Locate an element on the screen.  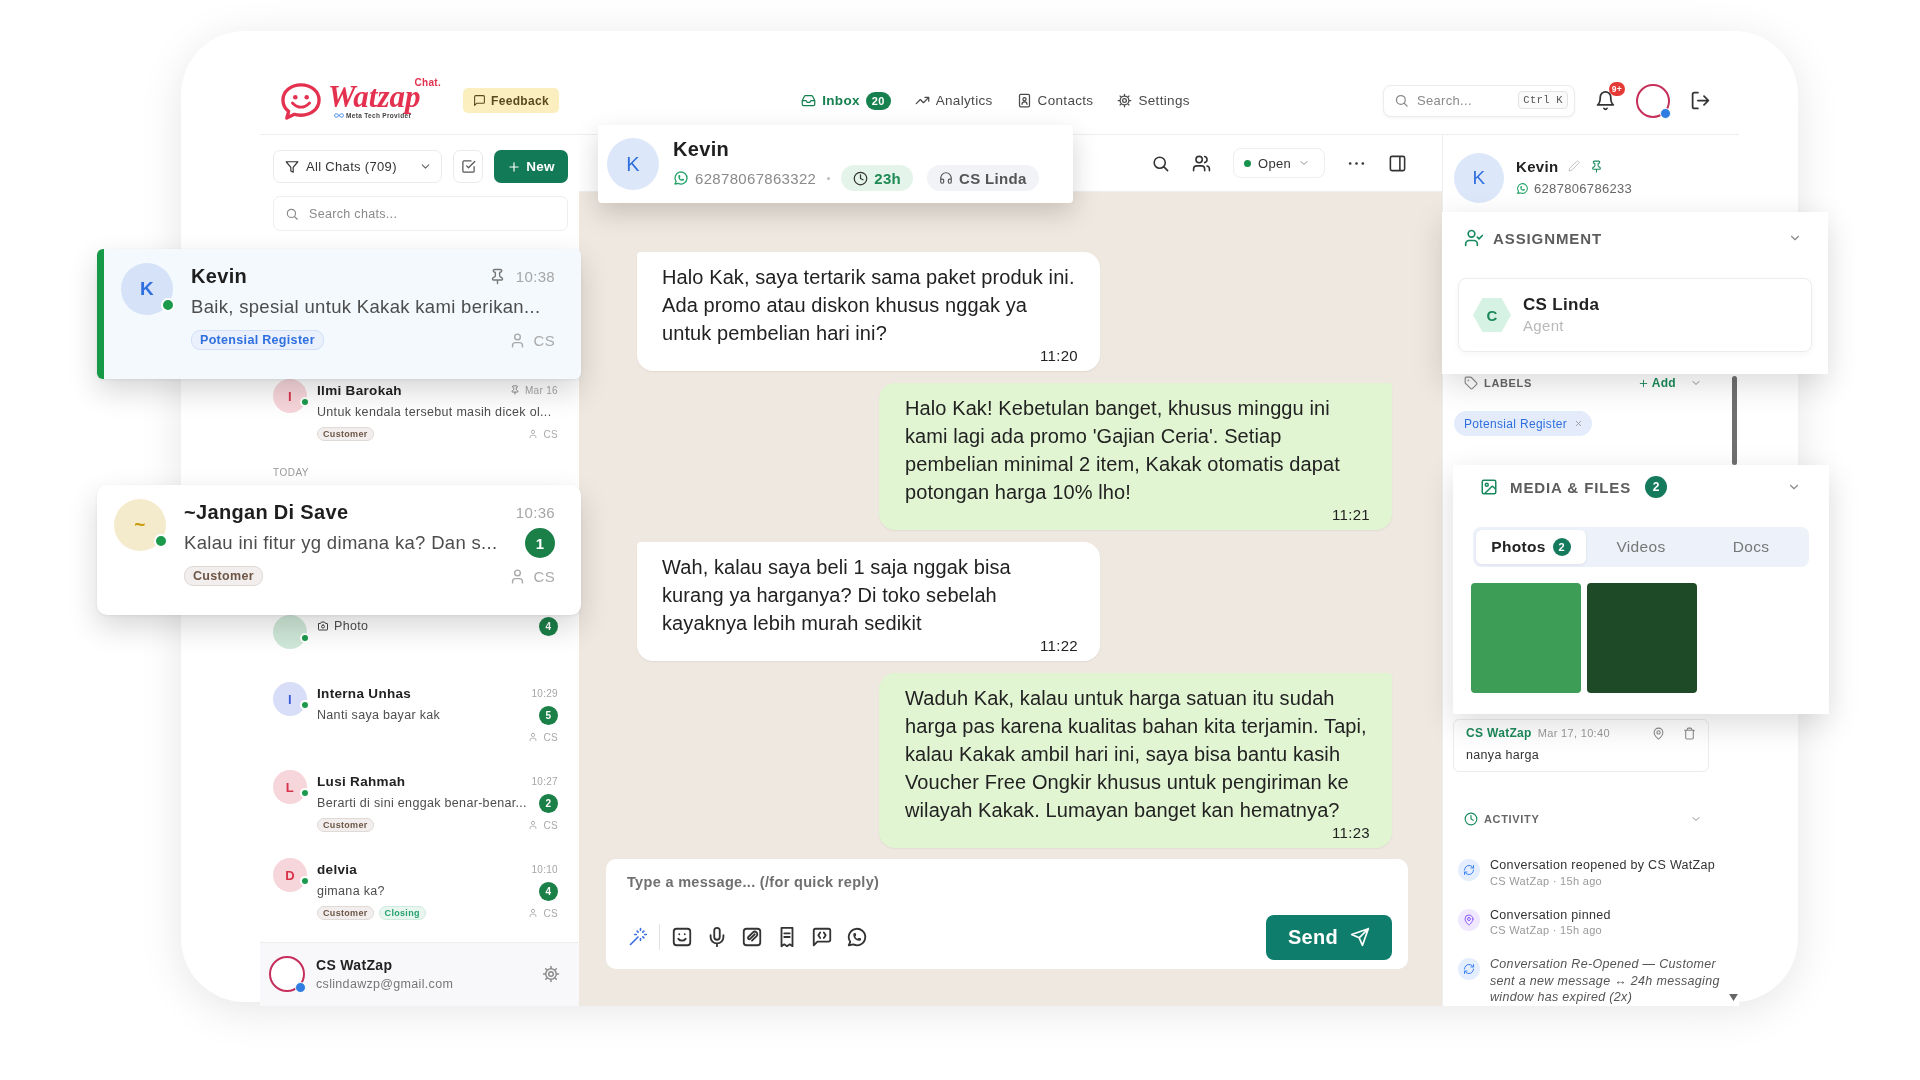
account-email: cslindawzp@gmail.com is located at coordinates (385, 984).